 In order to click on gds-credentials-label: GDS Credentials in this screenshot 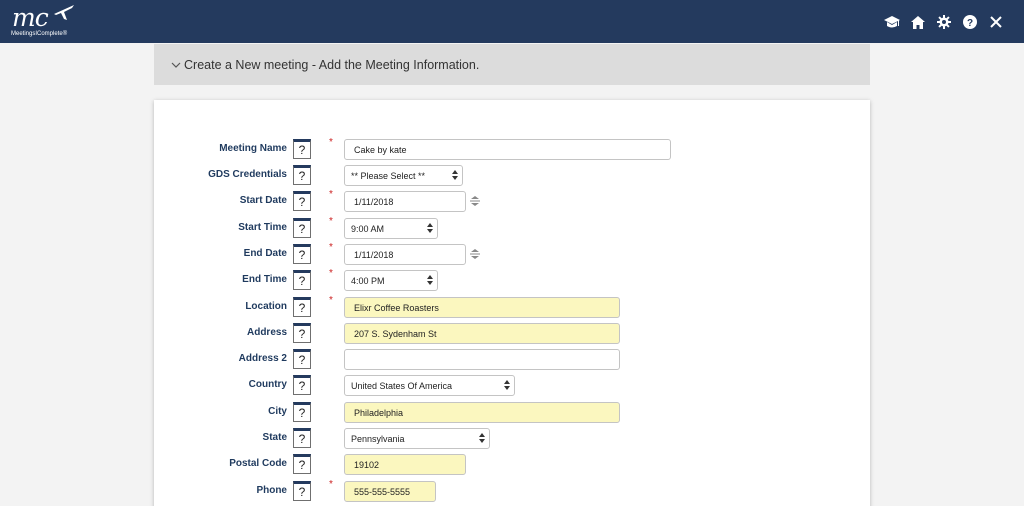, I will do `click(247, 174)`.